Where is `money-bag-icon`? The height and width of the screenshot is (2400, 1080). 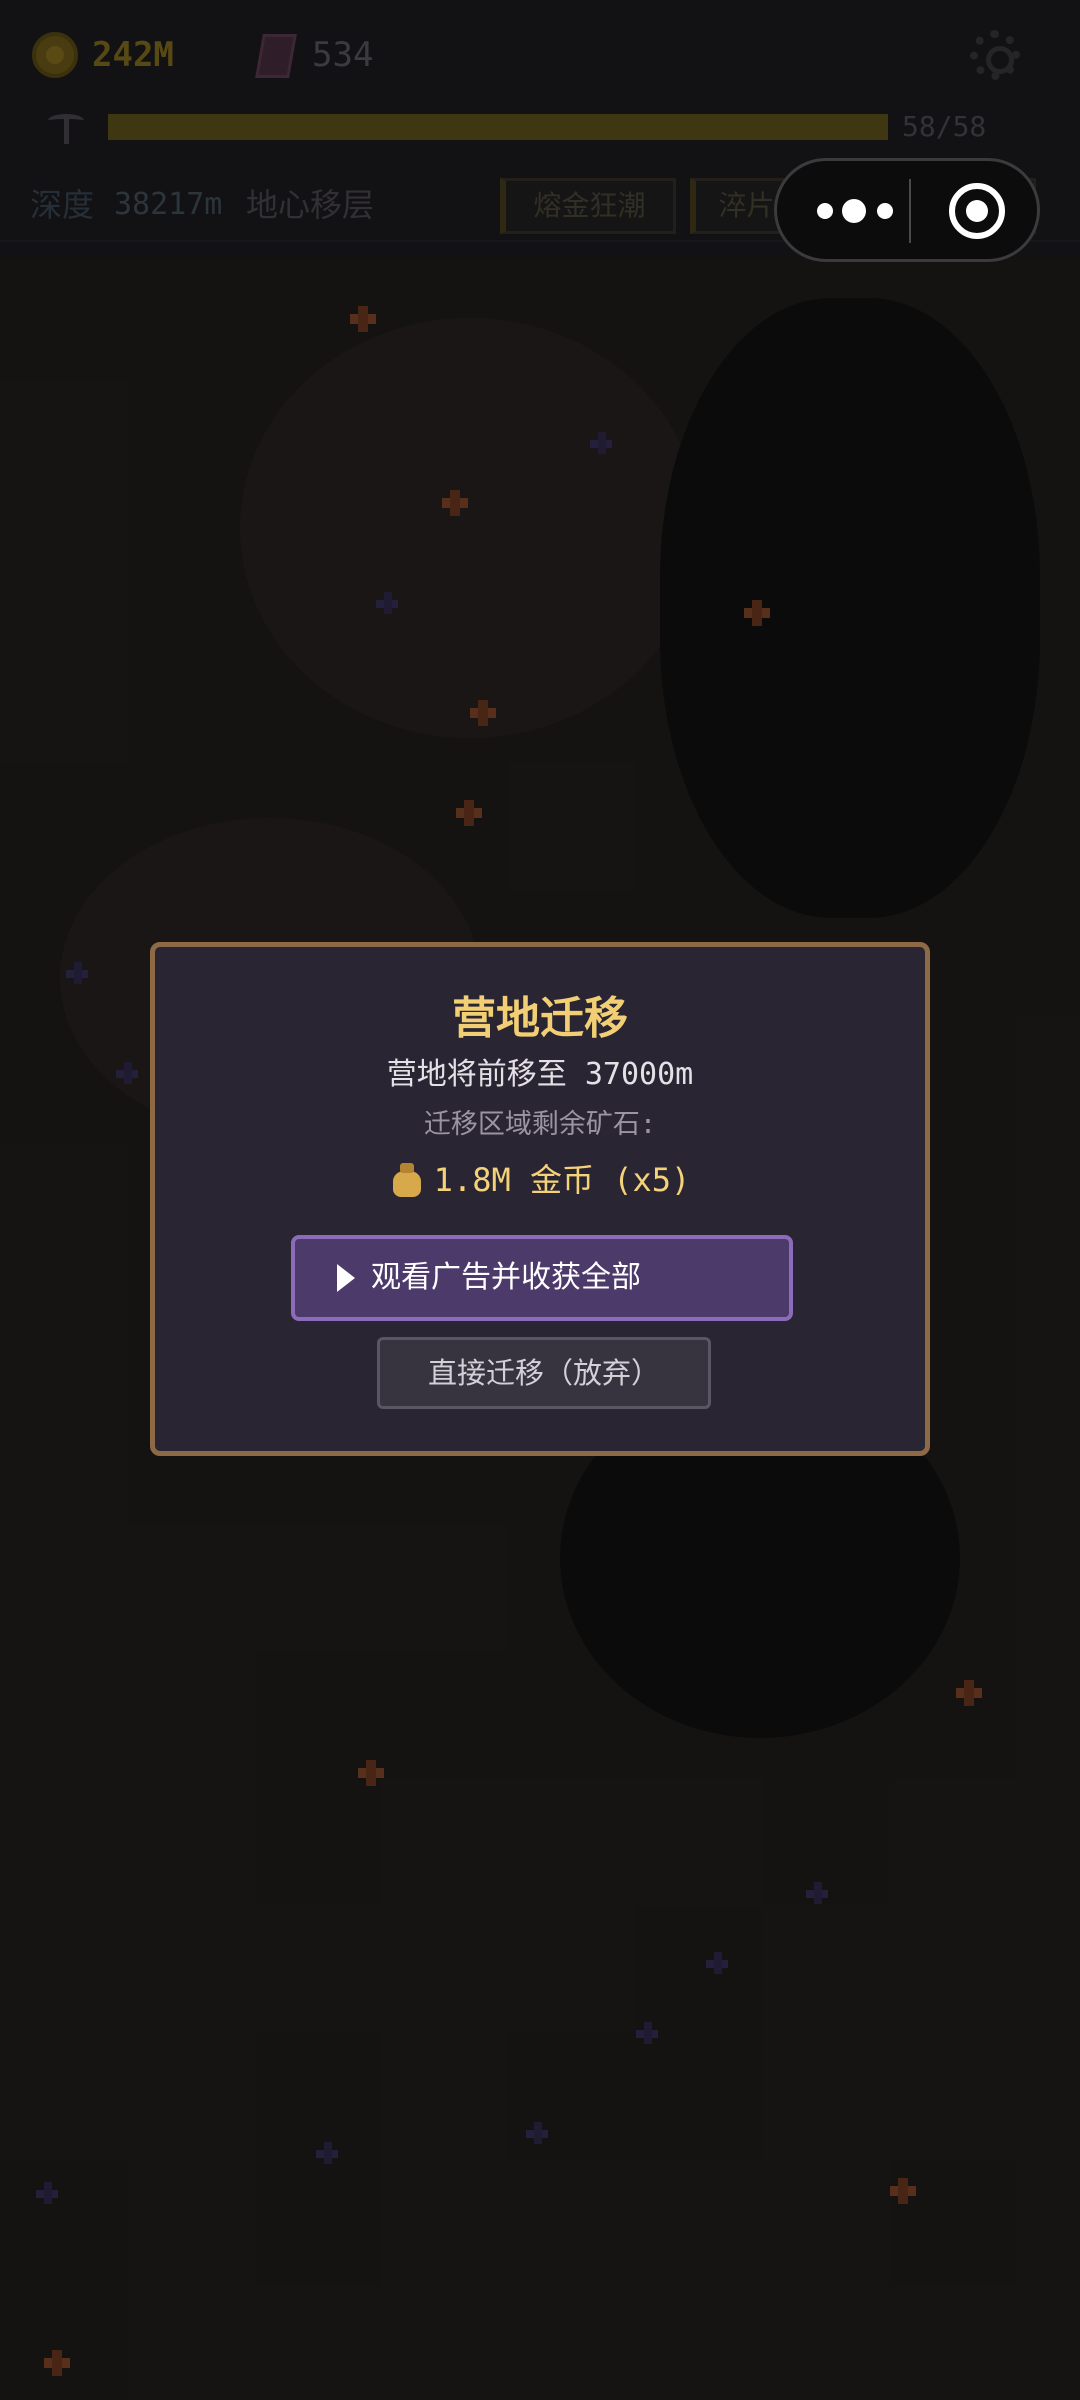
money-bag-icon is located at coordinates (407, 1180).